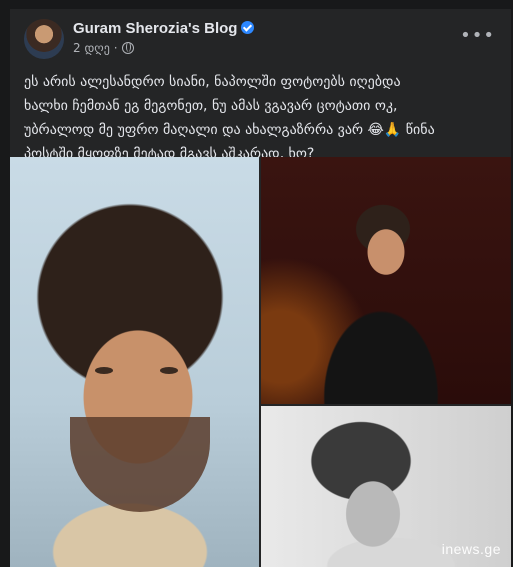 Image resolution: width=513 pixels, height=567 pixels. What do you see at coordinates (44, 39) in the screenshot?
I see `author-avatar` at bounding box center [44, 39].